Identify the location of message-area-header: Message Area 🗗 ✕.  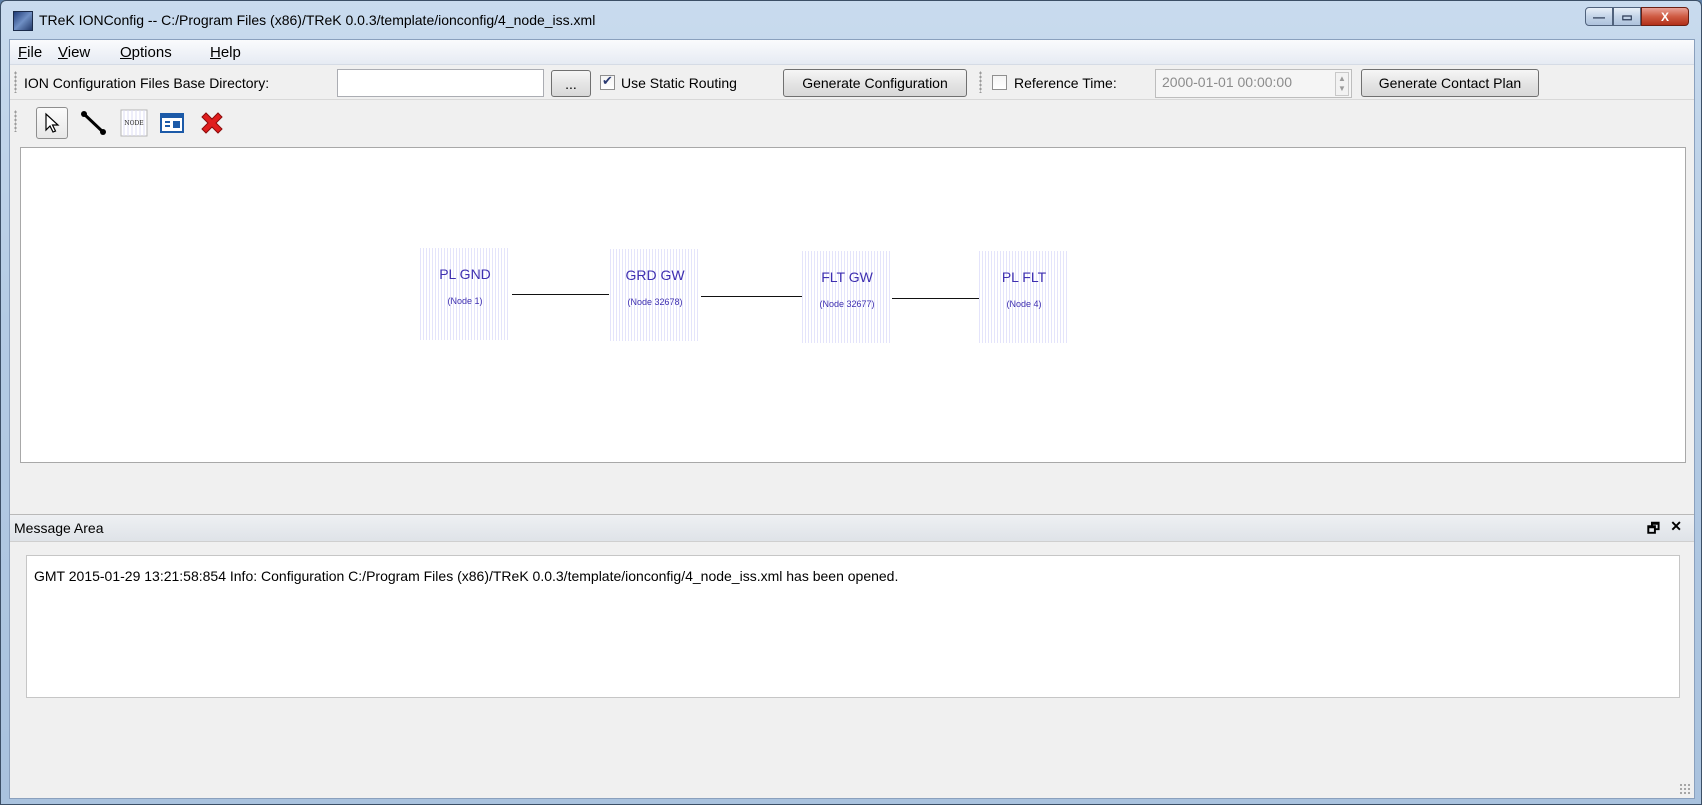
(852, 528).